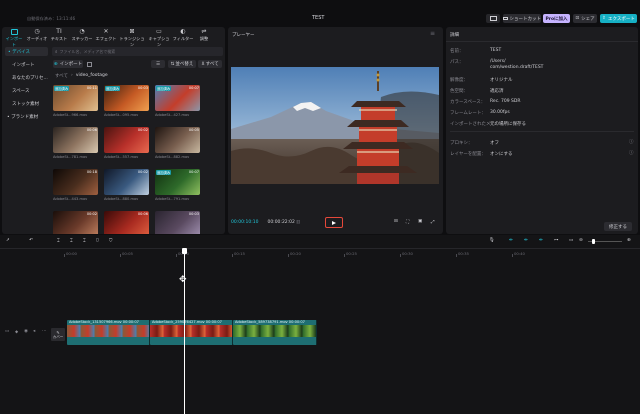 This screenshot has height=414, width=640. Describe the element at coordinates (132, 37) in the screenshot. I see `tab-transition: ⊠ トランジション` at that location.